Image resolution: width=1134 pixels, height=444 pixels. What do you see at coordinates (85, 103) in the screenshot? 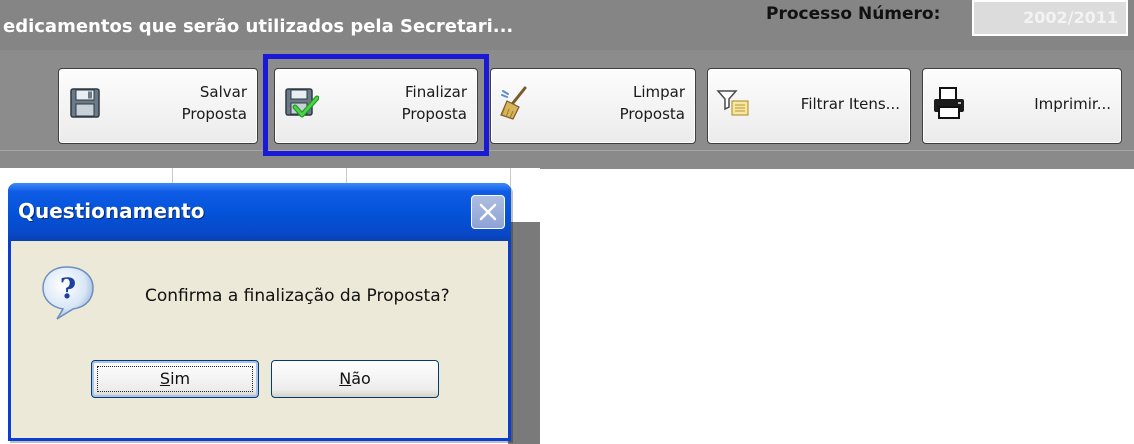
I see `floppy-disk-icon` at bounding box center [85, 103].